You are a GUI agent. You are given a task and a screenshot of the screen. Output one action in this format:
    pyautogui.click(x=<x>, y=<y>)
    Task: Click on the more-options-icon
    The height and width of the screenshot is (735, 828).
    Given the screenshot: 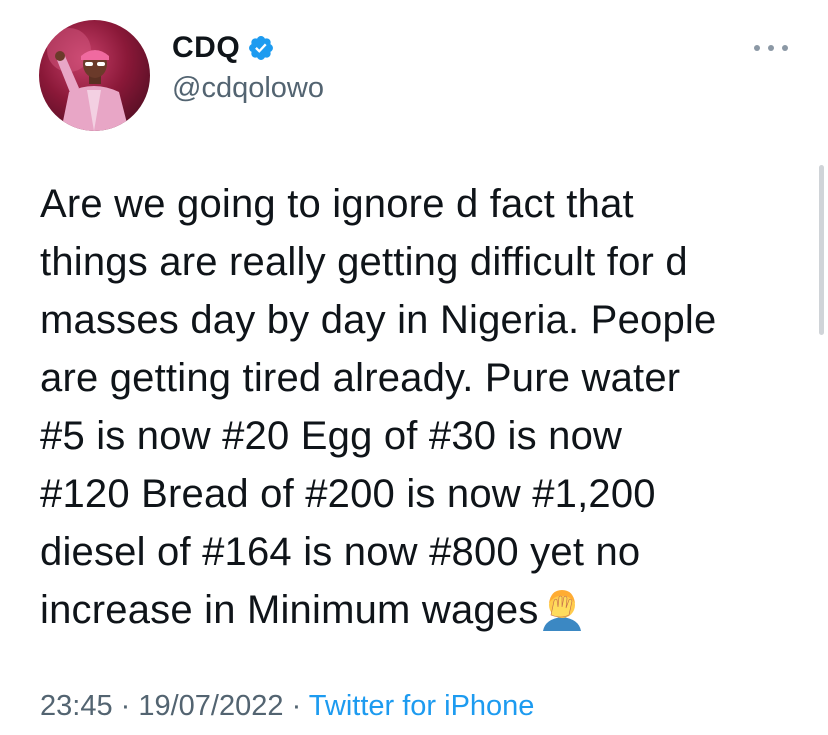 What is the action you would take?
    pyautogui.click(x=771, y=48)
    